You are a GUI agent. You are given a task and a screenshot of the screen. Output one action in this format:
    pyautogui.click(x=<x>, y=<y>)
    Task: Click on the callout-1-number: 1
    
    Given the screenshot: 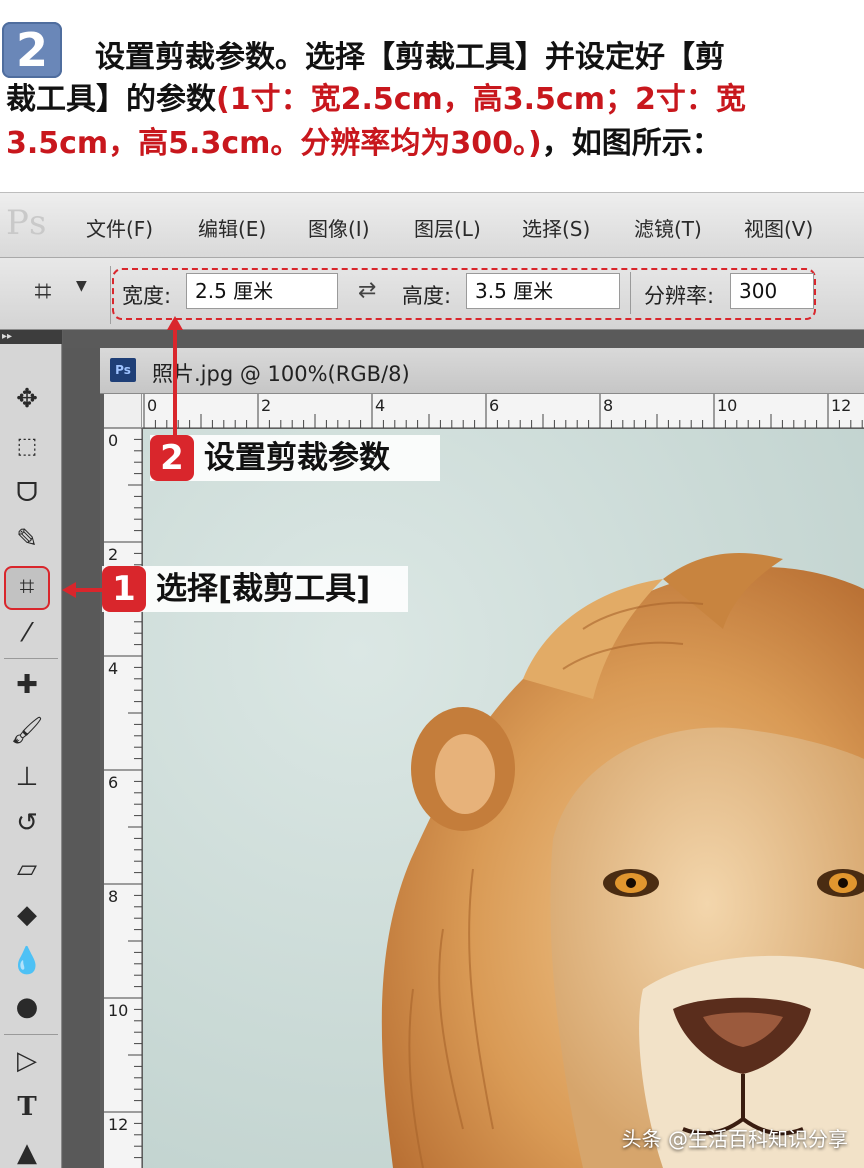 What is the action you would take?
    pyautogui.click(x=124, y=589)
    